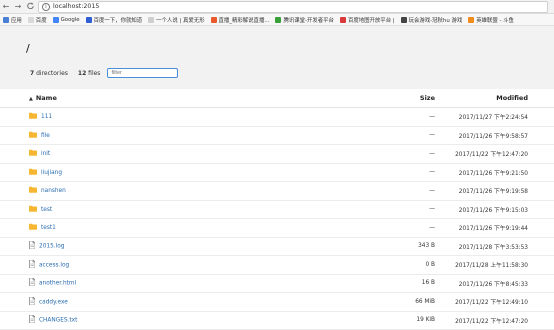 The image size is (554, 330). I want to click on size-cell: 66 MiB, so click(382, 302).